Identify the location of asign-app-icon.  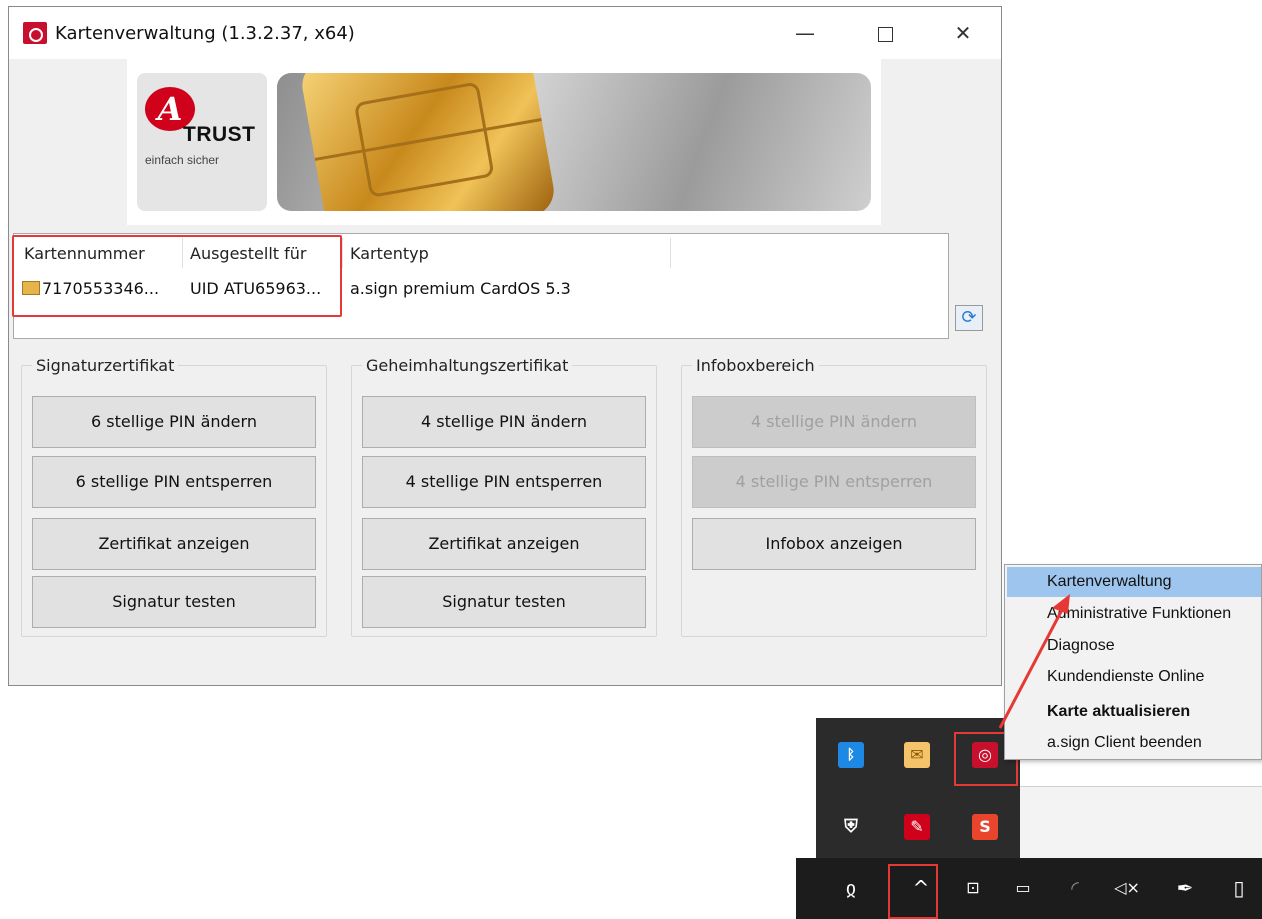
(35, 33).